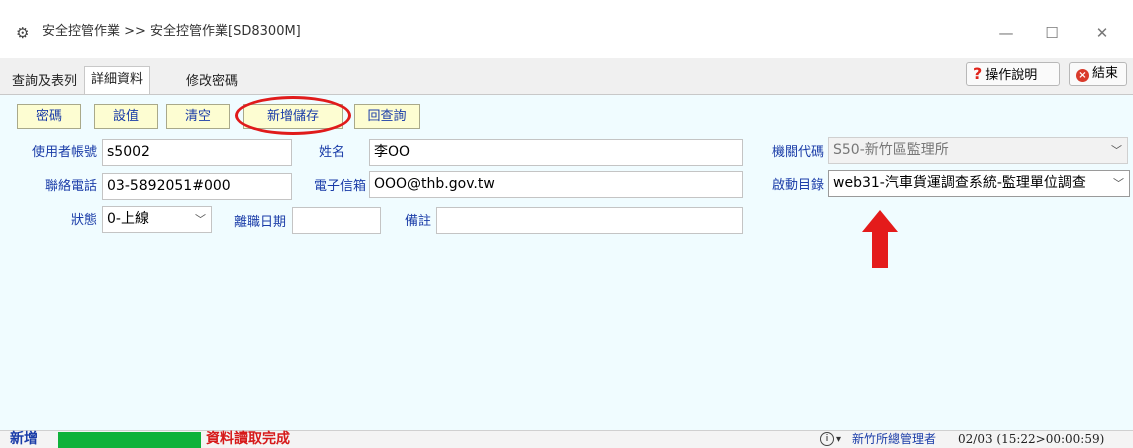  I want to click on user-info-icon: i, so click(827, 439).